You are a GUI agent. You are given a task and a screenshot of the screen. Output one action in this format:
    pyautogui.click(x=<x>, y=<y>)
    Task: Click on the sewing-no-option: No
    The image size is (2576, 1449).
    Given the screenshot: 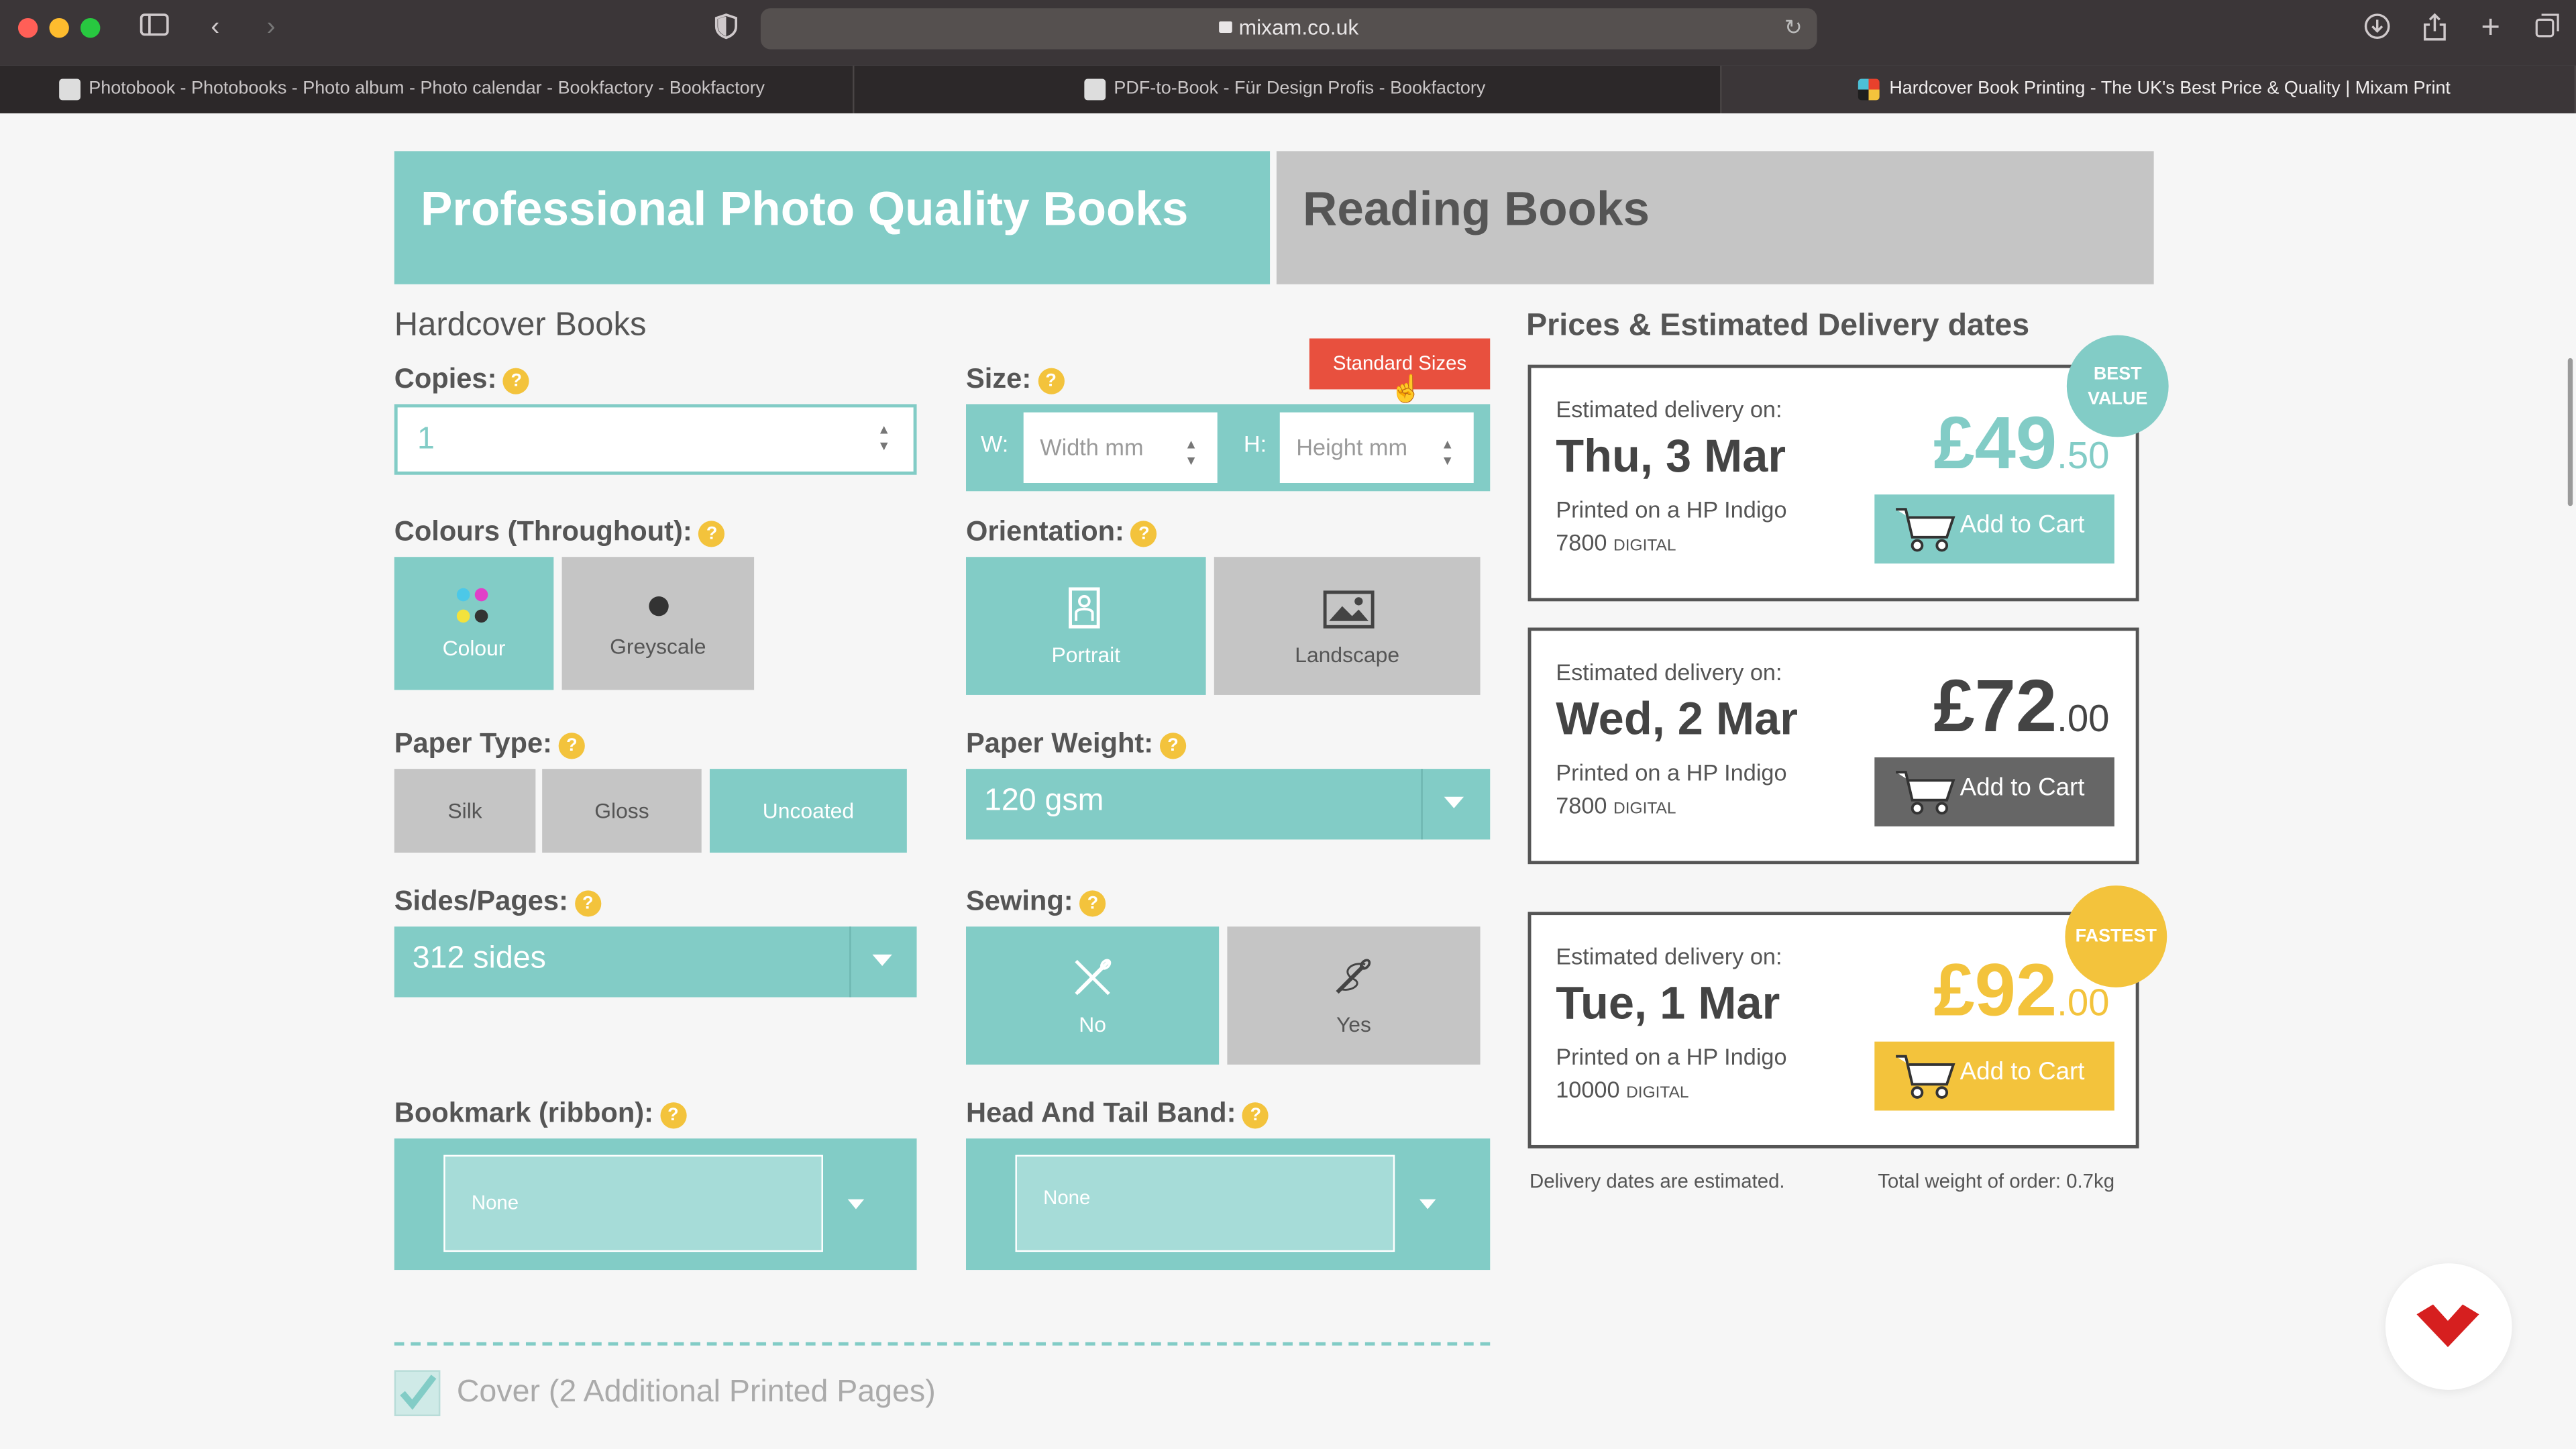 What is the action you would take?
    pyautogui.click(x=1093, y=995)
    